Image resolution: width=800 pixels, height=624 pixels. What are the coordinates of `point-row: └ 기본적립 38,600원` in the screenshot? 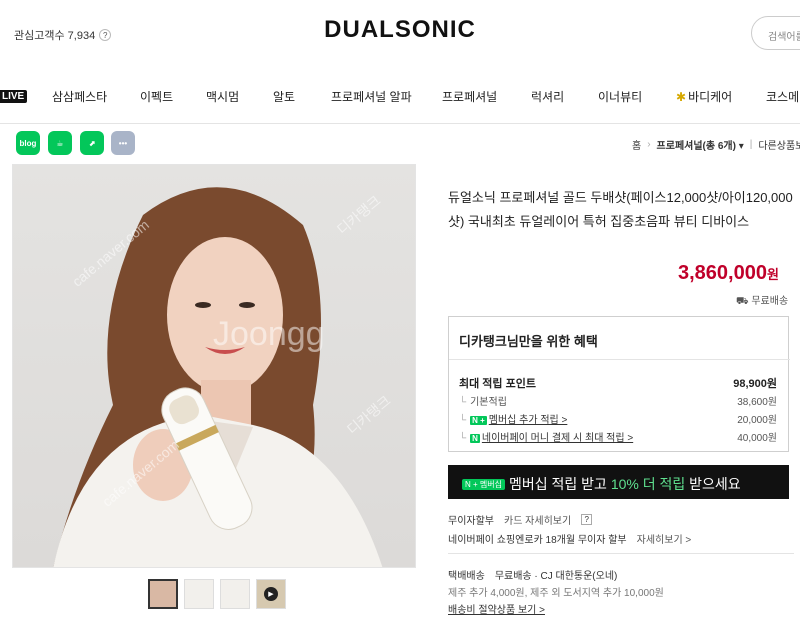 It's located at (618, 400).